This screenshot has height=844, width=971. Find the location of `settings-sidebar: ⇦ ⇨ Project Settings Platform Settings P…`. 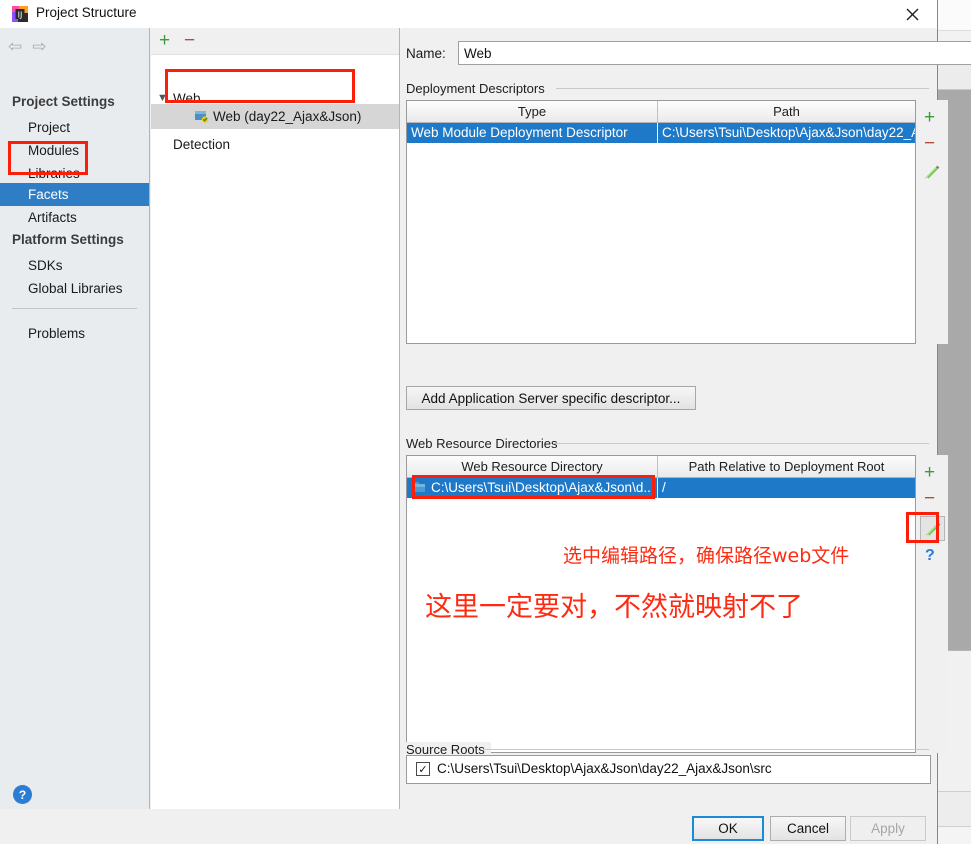

settings-sidebar: ⇦ ⇨ Project Settings Platform Settings P… is located at coordinates (75, 418).